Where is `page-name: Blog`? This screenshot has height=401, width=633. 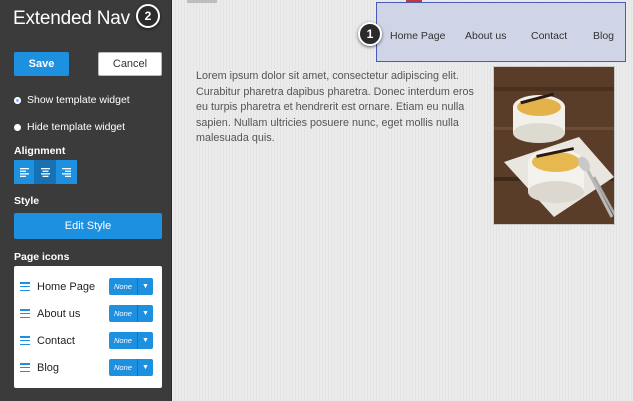
page-name: Blog is located at coordinates (48, 367).